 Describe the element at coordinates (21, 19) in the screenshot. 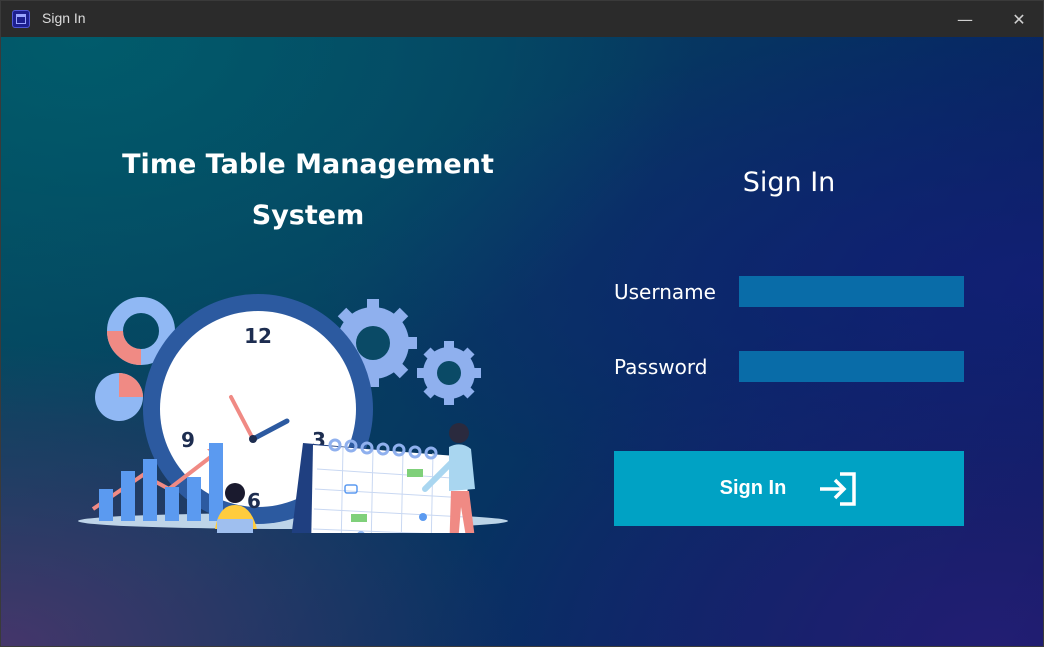

I see `calendar-app-icon` at that location.